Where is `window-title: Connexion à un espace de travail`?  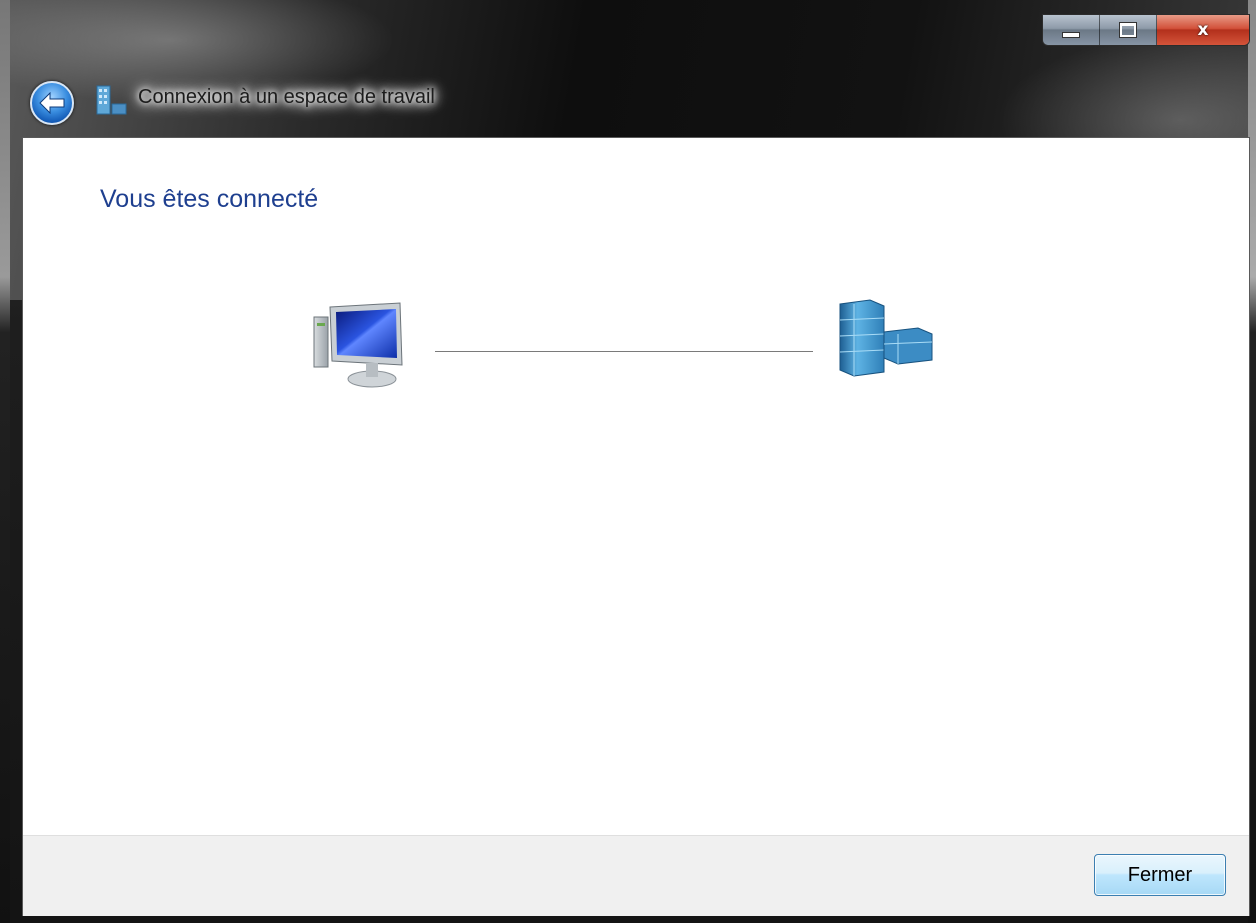 window-title: Connexion à un espace de travail is located at coordinates (286, 97).